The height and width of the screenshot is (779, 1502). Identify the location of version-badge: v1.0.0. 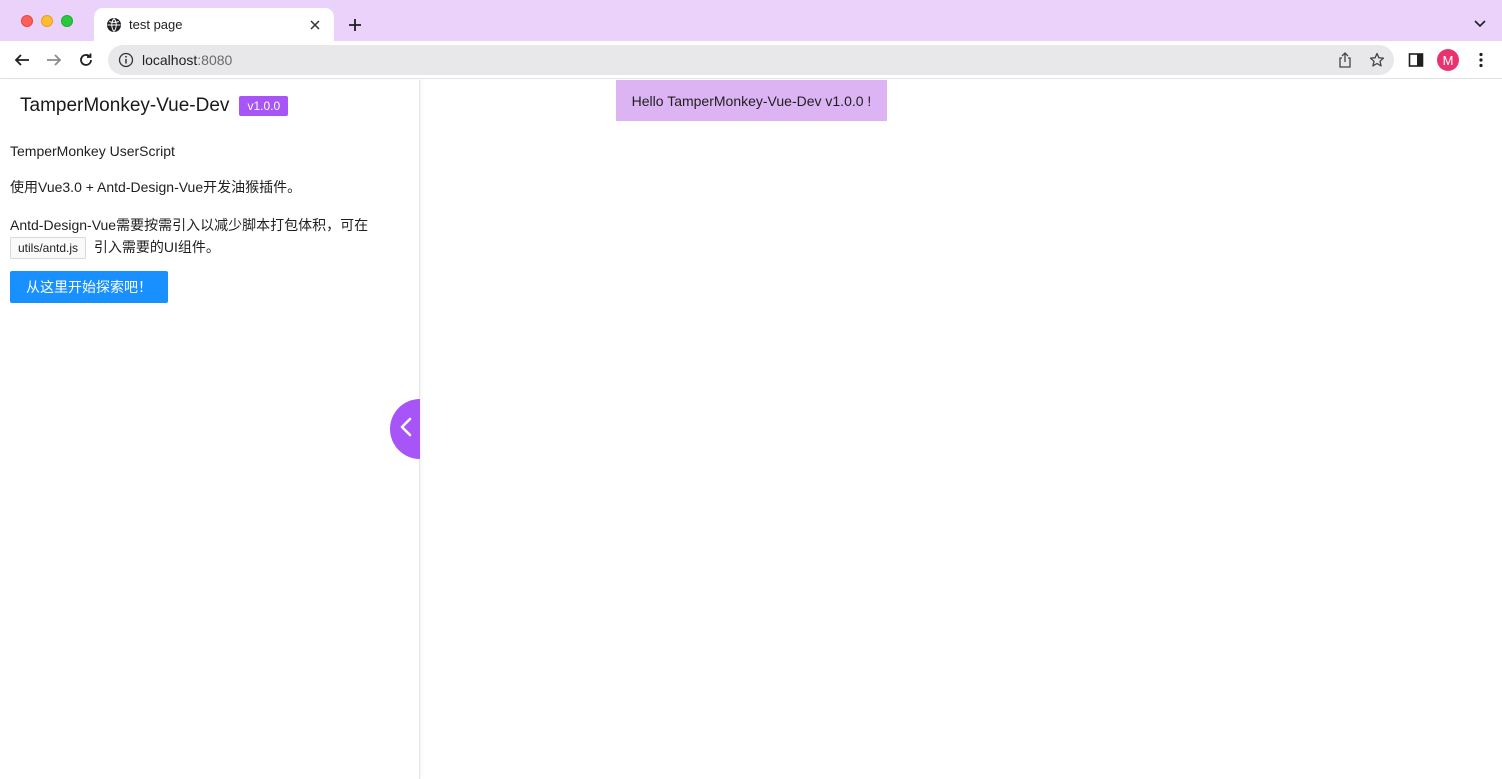
(264, 106).